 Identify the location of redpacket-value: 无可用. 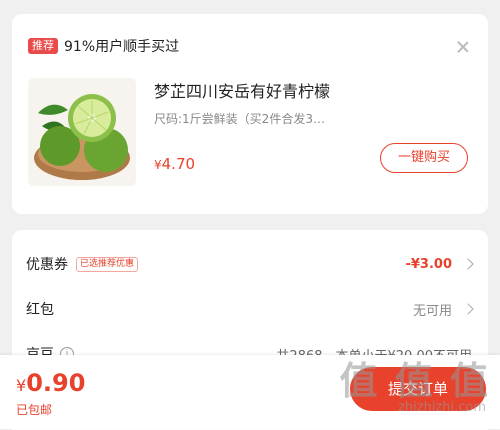
(432, 311).